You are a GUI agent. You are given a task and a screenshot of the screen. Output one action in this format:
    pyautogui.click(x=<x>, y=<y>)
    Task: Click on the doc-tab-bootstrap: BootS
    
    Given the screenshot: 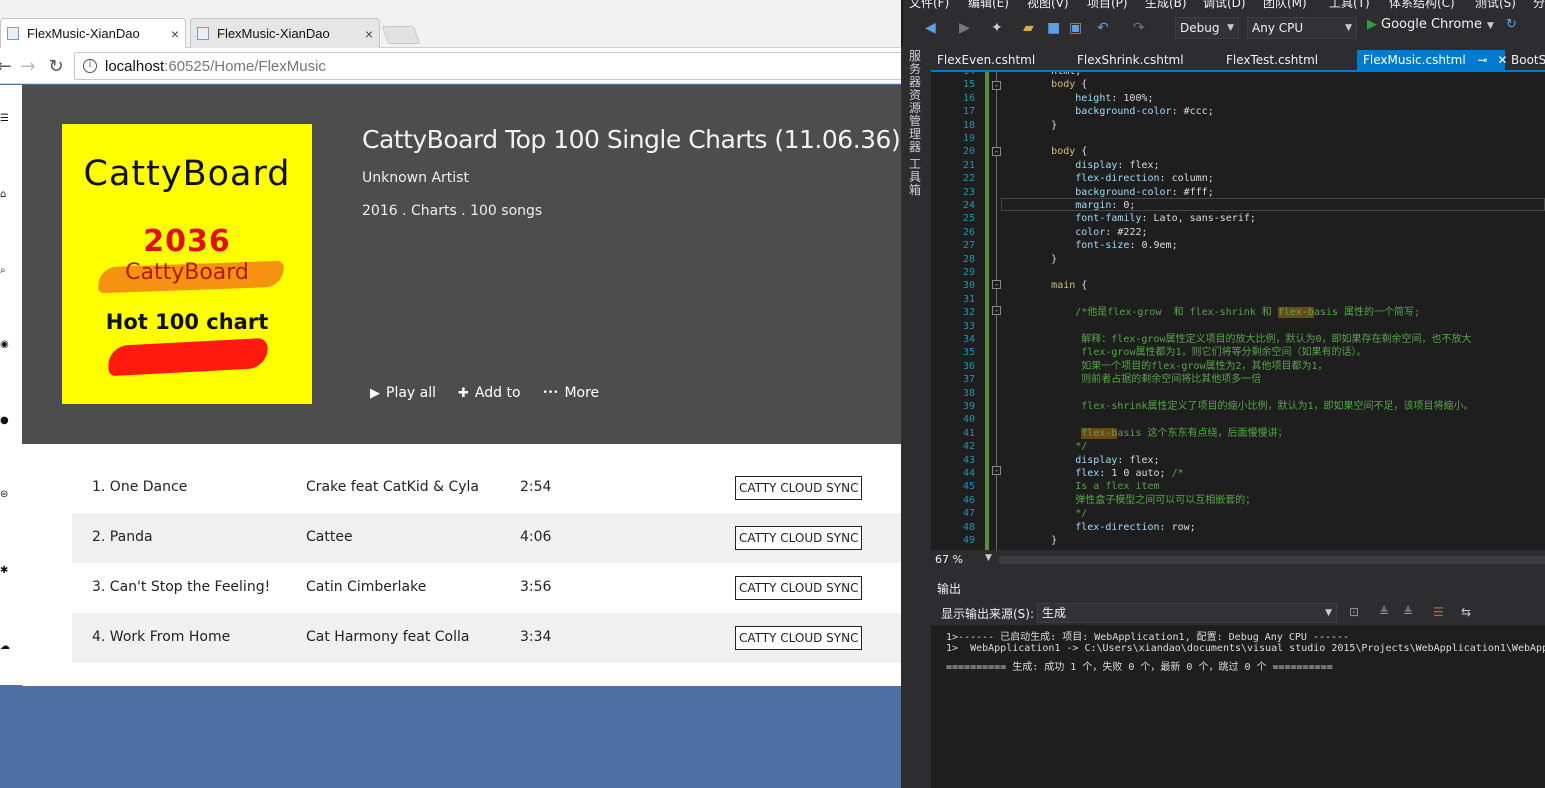 What is the action you would take?
    pyautogui.click(x=1525, y=60)
    